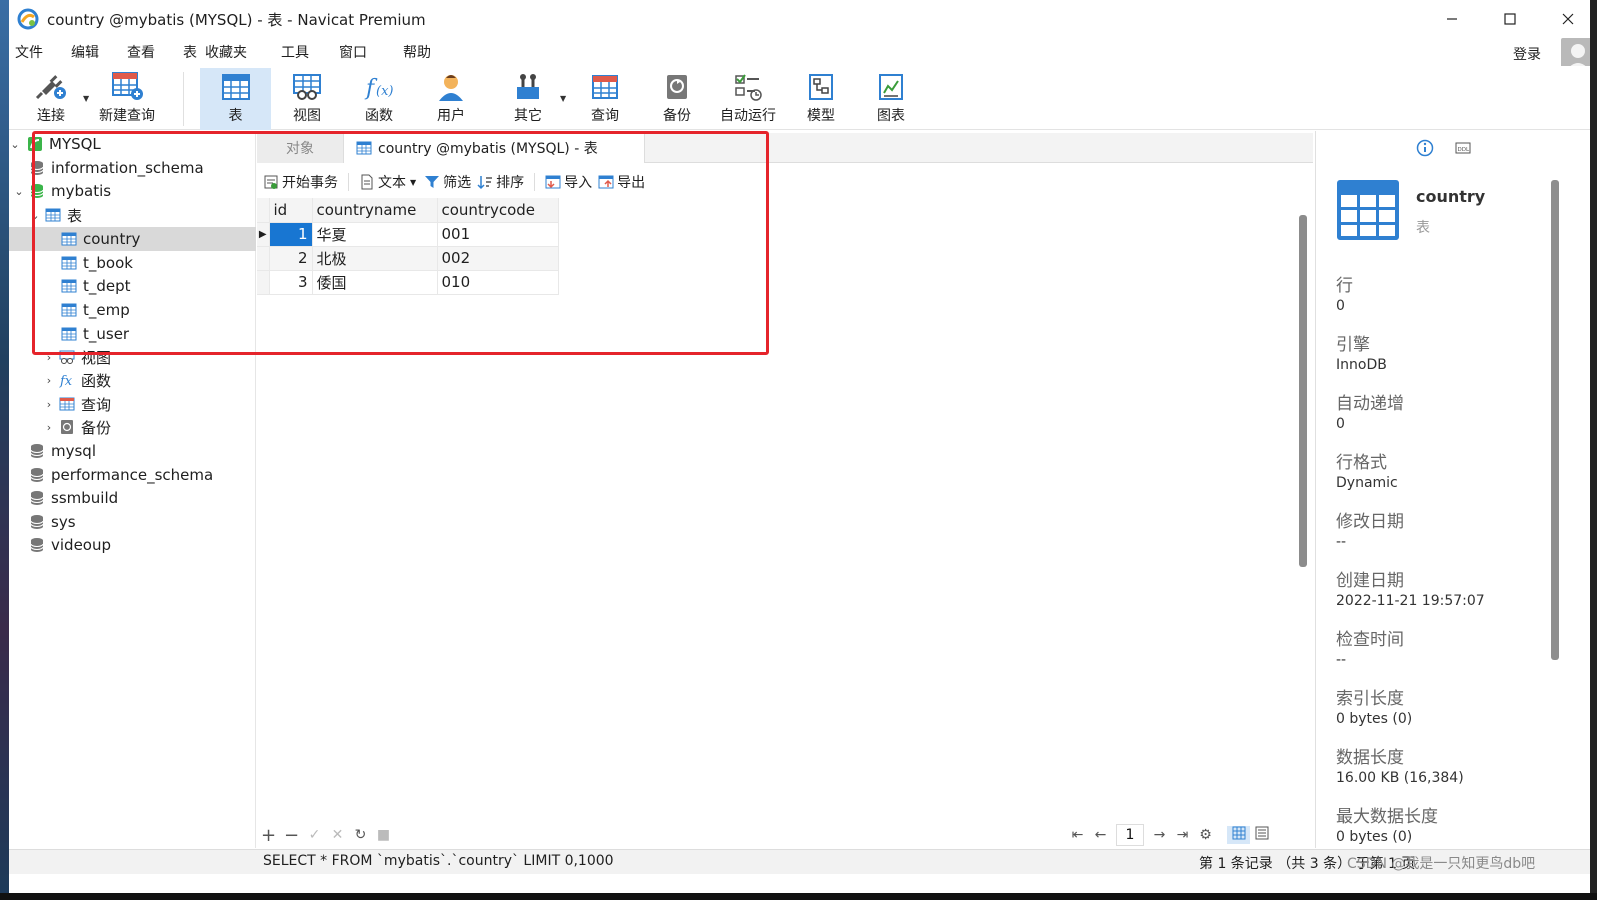 This screenshot has width=1597, height=900. Describe the element at coordinates (352, 52) in the screenshot. I see `menu-window: 窗口` at that location.